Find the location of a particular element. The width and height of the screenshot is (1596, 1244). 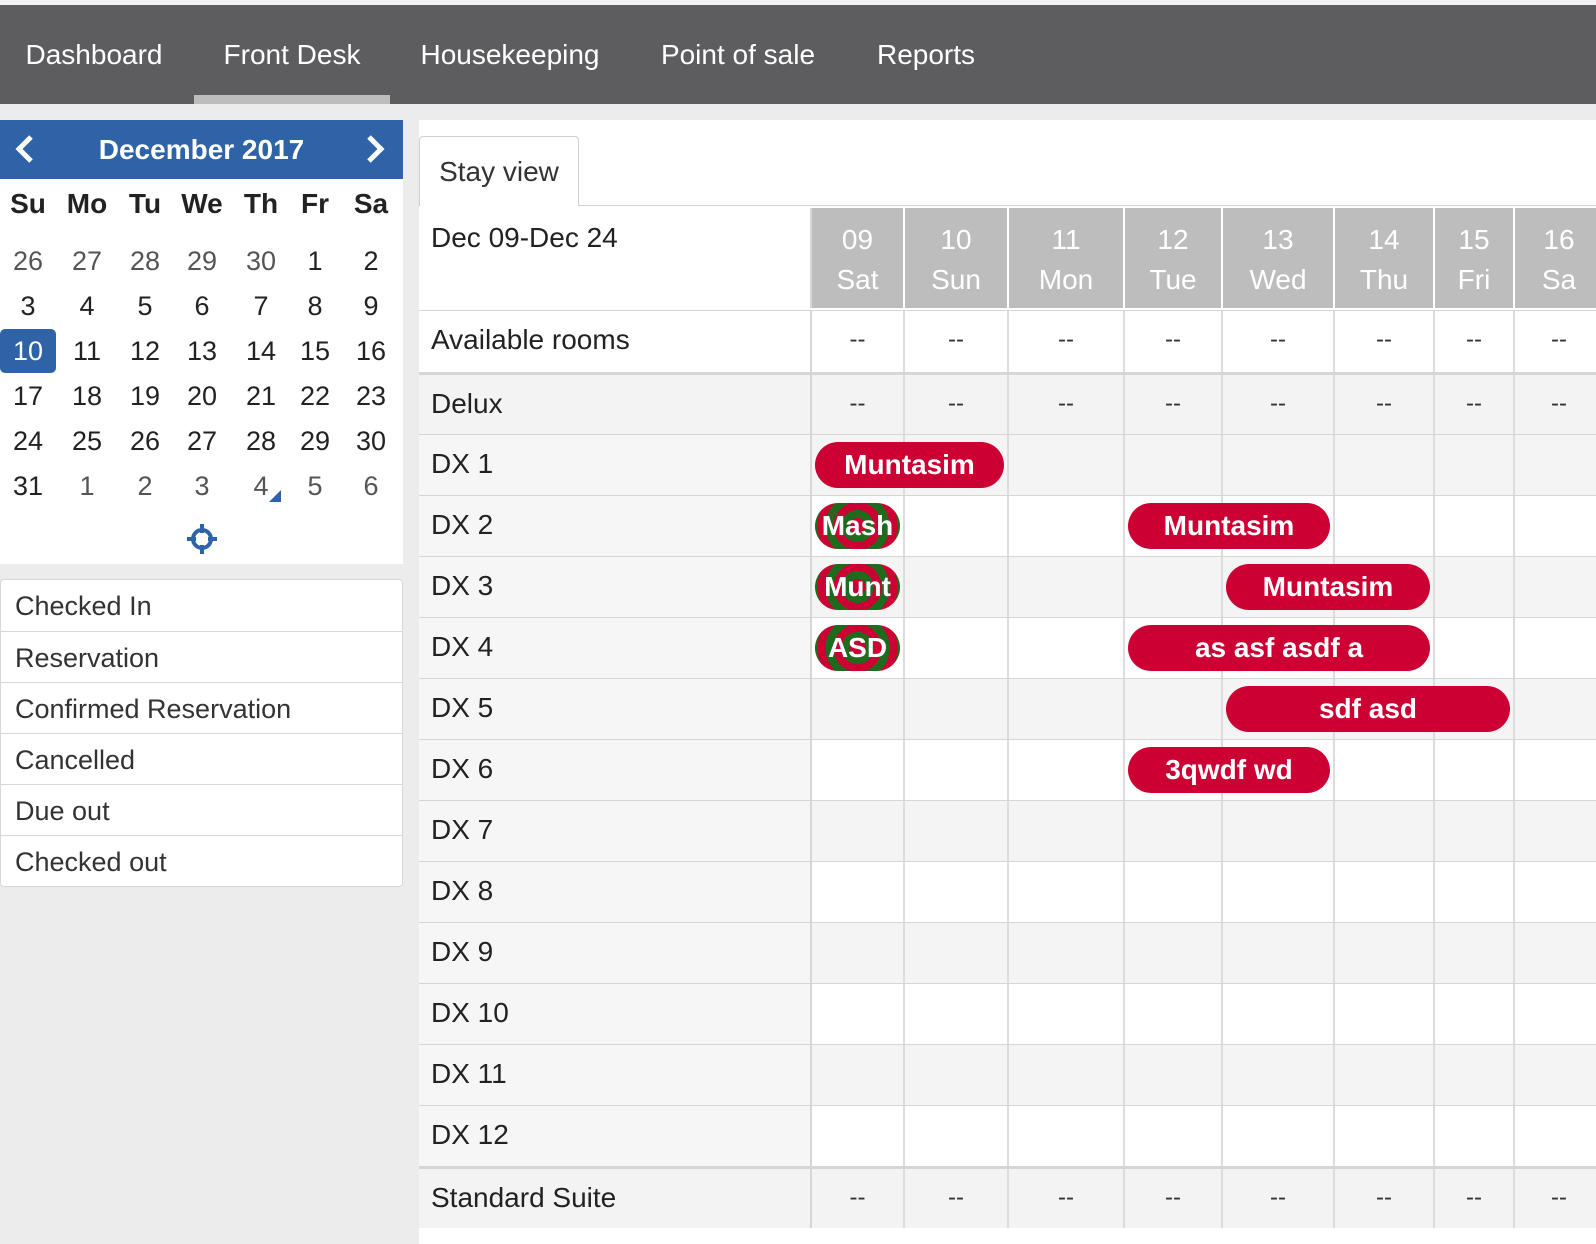

calendar-day: 24 is located at coordinates (28, 441).